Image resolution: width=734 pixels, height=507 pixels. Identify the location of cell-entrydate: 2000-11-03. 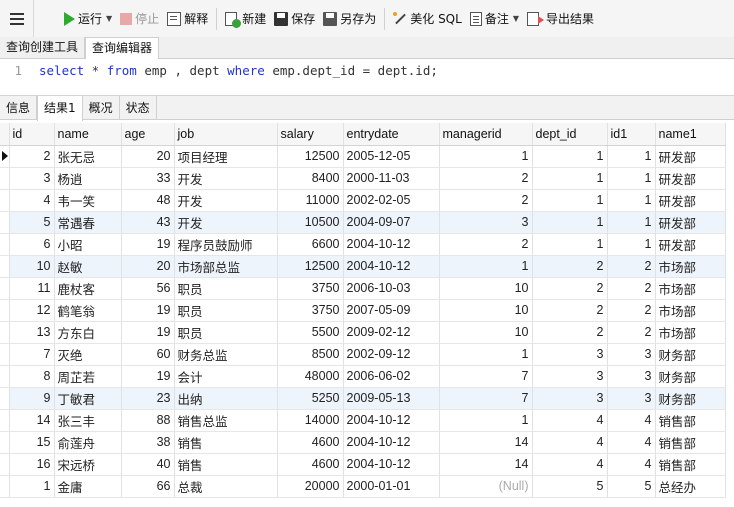
(391, 178).